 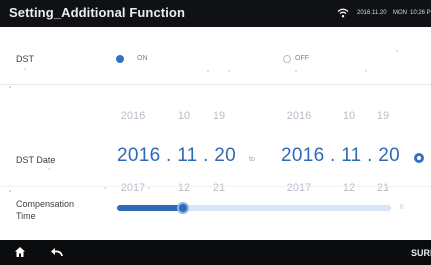 What do you see at coordinates (176, 156) in the screenshot?
I see `start-date-value: 2016 . 11 . 20` at bounding box center [176, 156].